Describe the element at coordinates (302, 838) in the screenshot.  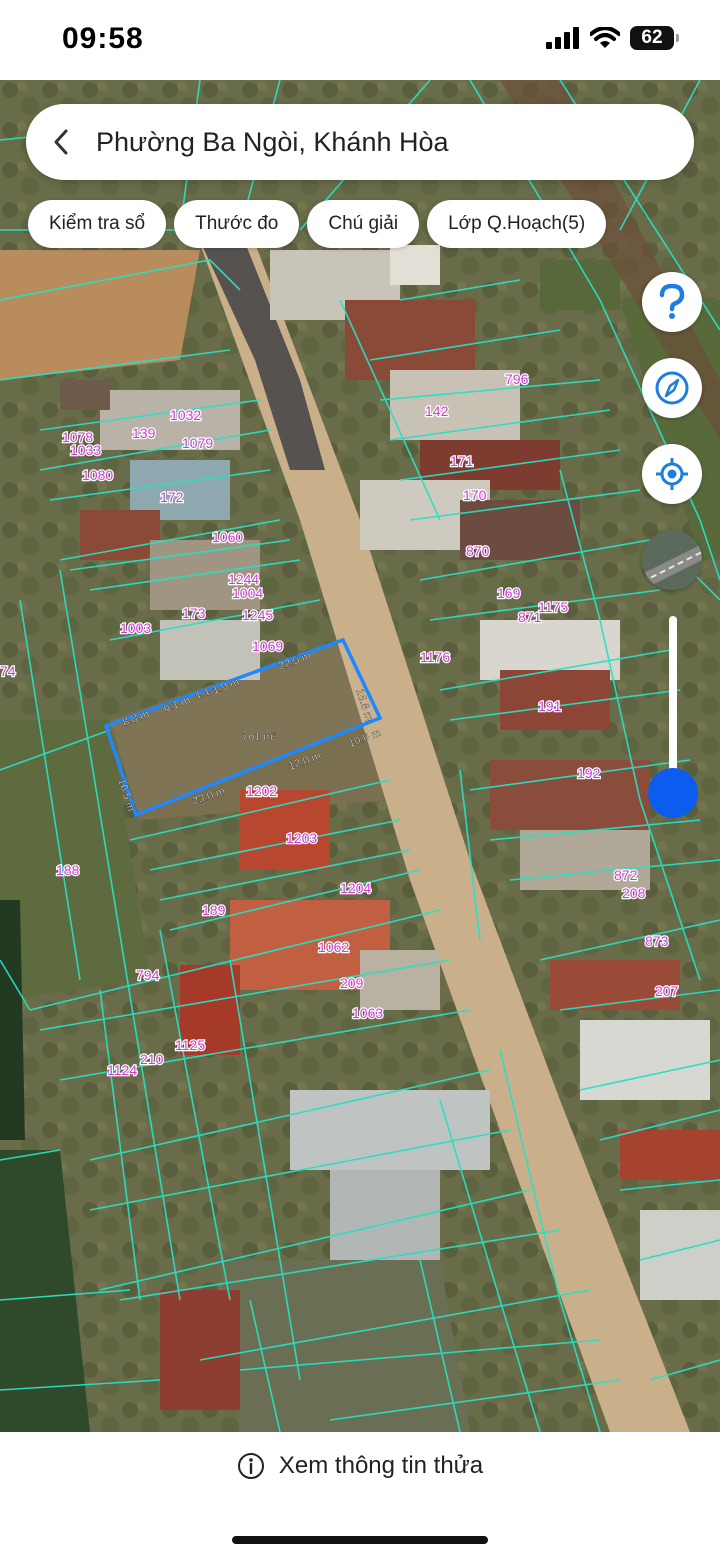
I see `parcel-label: 1203` at that location.